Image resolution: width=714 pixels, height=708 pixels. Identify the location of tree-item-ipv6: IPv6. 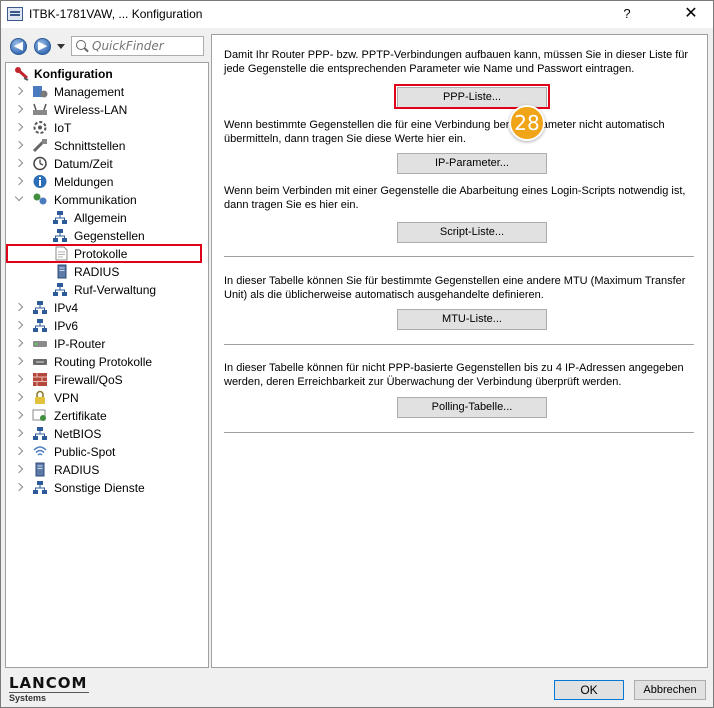
(105, 326).